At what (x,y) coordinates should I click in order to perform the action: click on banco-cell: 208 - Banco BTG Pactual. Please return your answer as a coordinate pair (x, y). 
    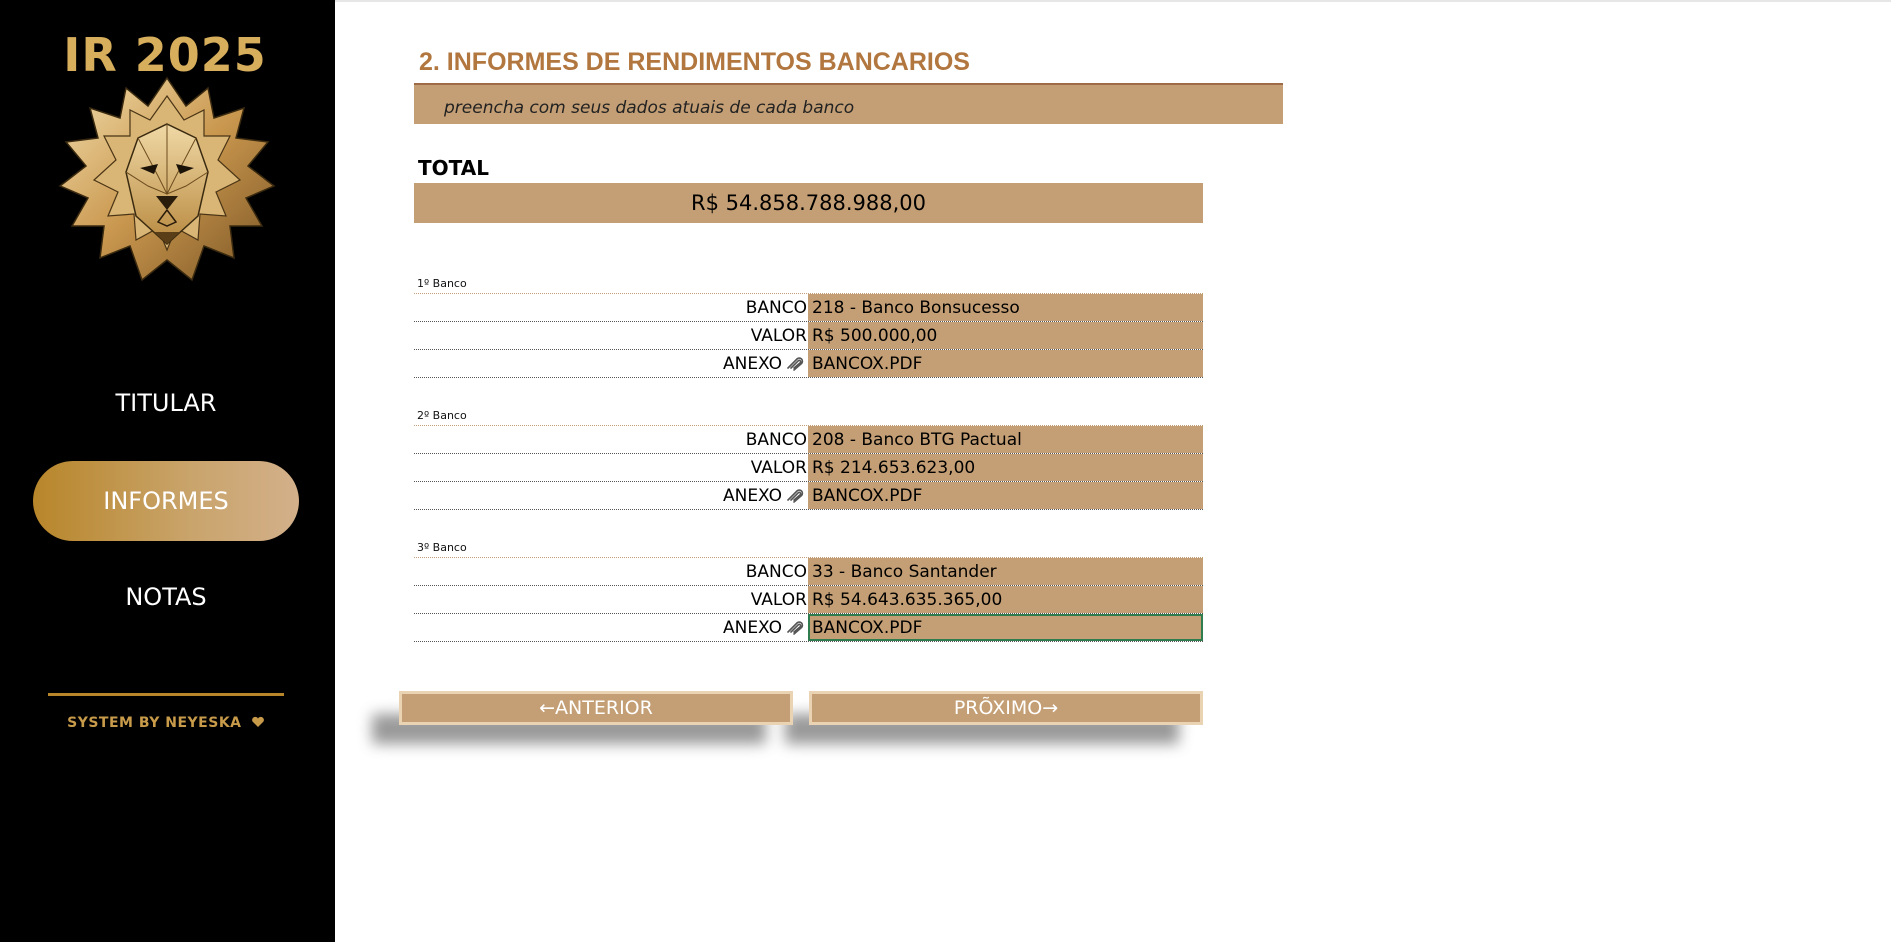
    Looking at the image, I should click on (1005, 439).